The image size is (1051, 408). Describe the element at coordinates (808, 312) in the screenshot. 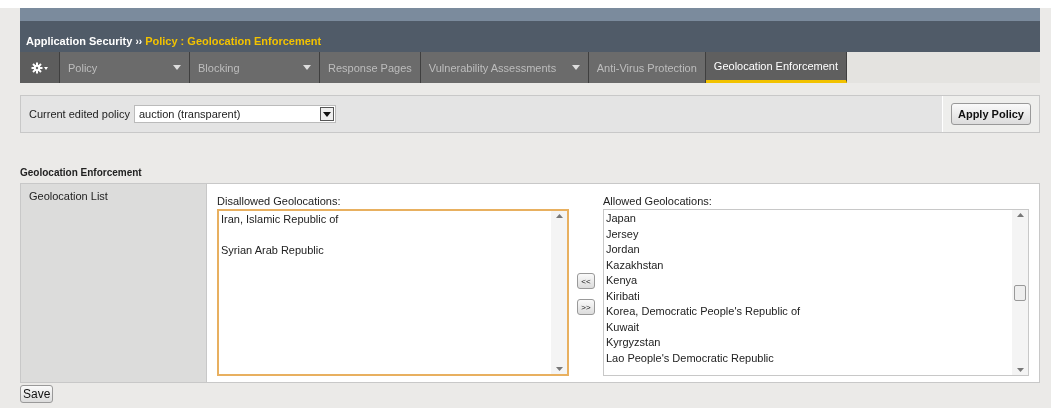

I see `list-item: Korea, Democratic People's Republic of` at that location.